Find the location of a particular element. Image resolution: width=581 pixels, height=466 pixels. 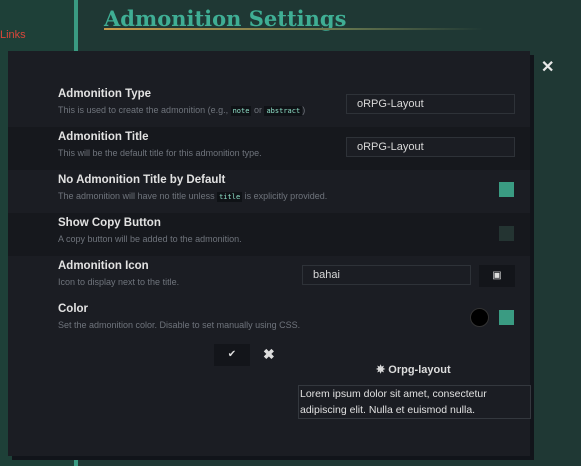

copy-checkbox is located at coordinates (506, 233).